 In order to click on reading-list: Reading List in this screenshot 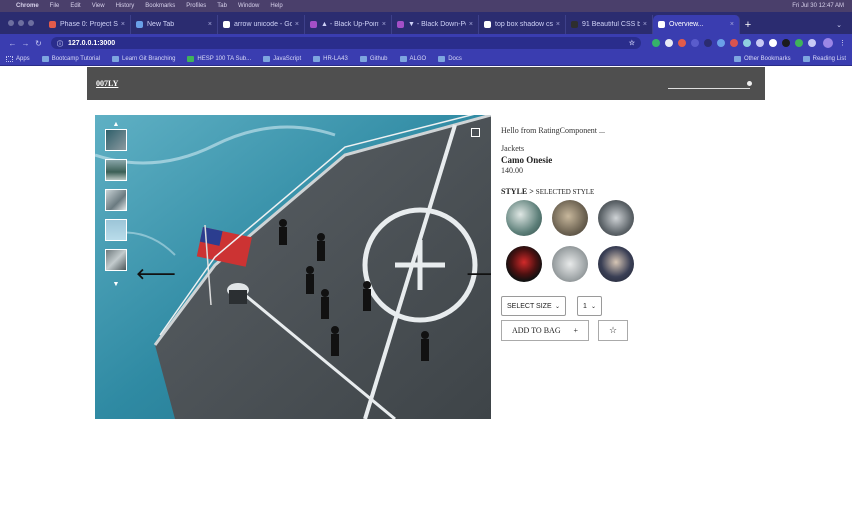, I will do `click(824, 58)`.